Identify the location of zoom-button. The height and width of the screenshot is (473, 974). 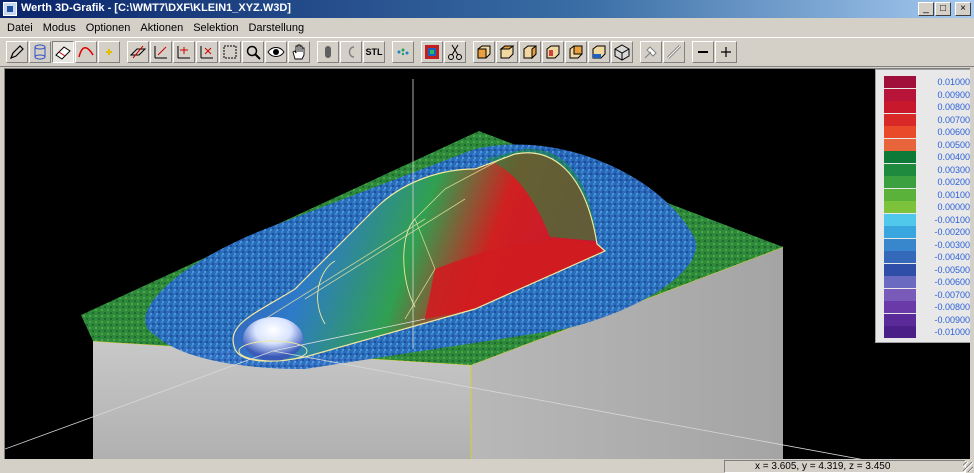
(253, 52).